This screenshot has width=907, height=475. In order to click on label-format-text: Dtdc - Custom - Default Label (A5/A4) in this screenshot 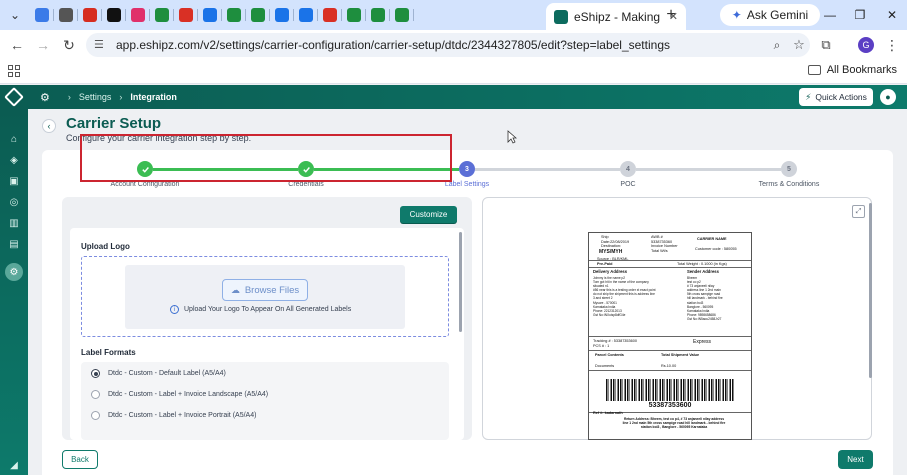, I will do `click(167, 373)`.